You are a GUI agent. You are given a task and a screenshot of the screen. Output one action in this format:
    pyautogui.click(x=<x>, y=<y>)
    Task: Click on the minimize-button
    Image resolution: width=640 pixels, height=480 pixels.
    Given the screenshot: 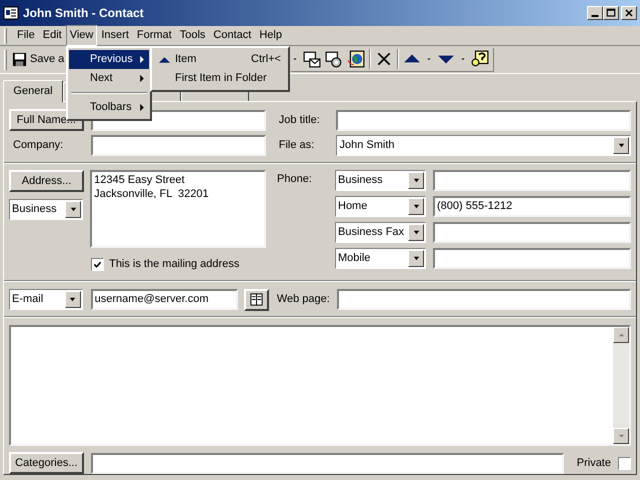 What is the action you would take?
    pyautogui.click(x=595, y=13)
    